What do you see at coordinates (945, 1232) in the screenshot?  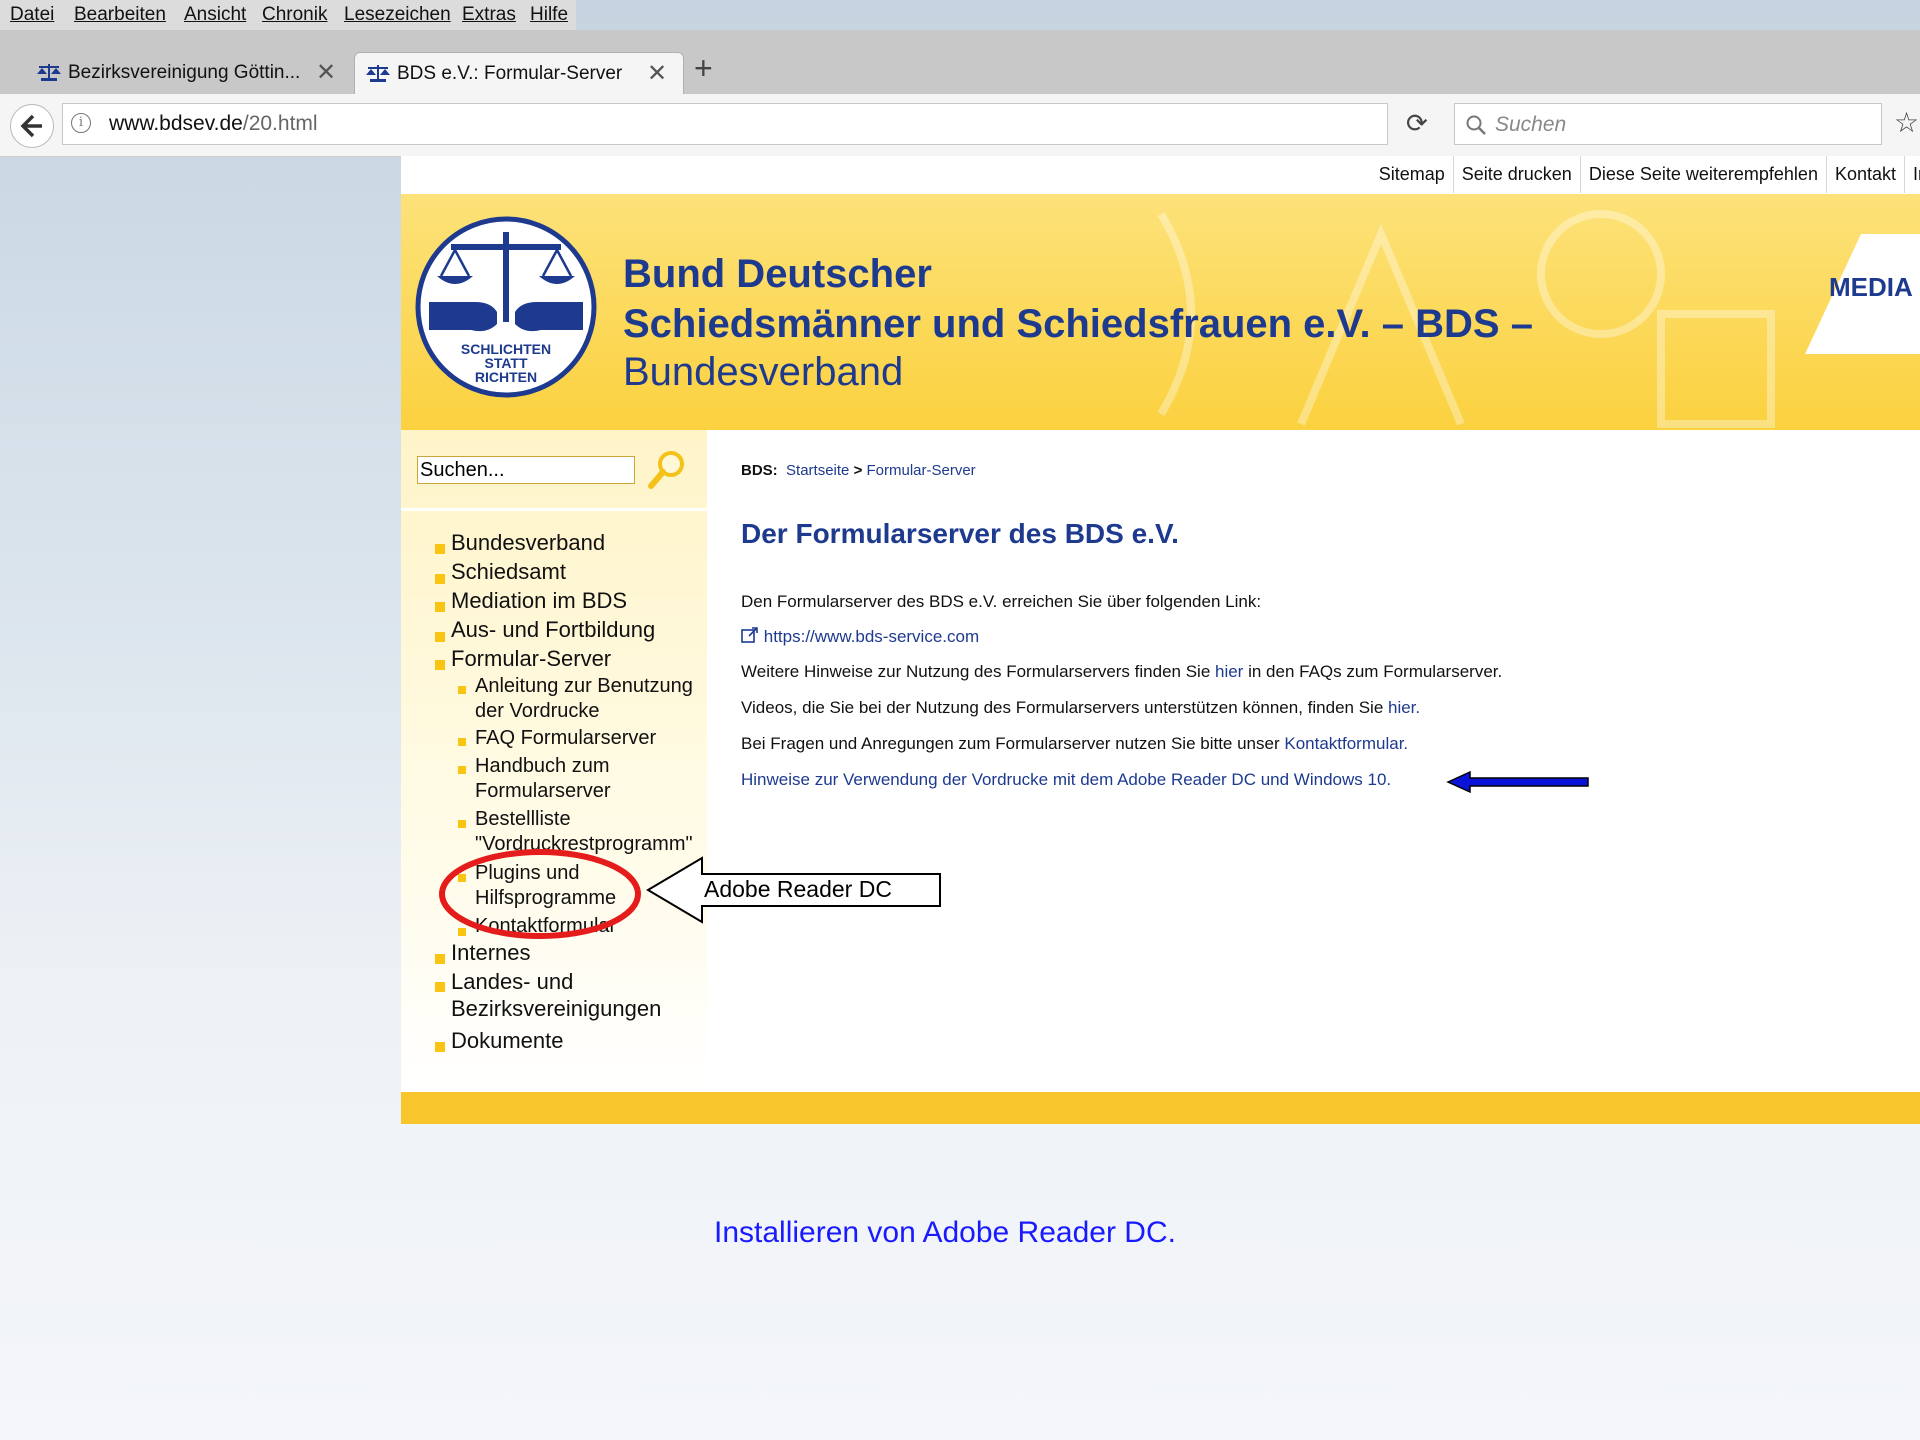 I see `slide-caption: Installieren von Adobe Reader DC.` at bounding box center [945, 1232].